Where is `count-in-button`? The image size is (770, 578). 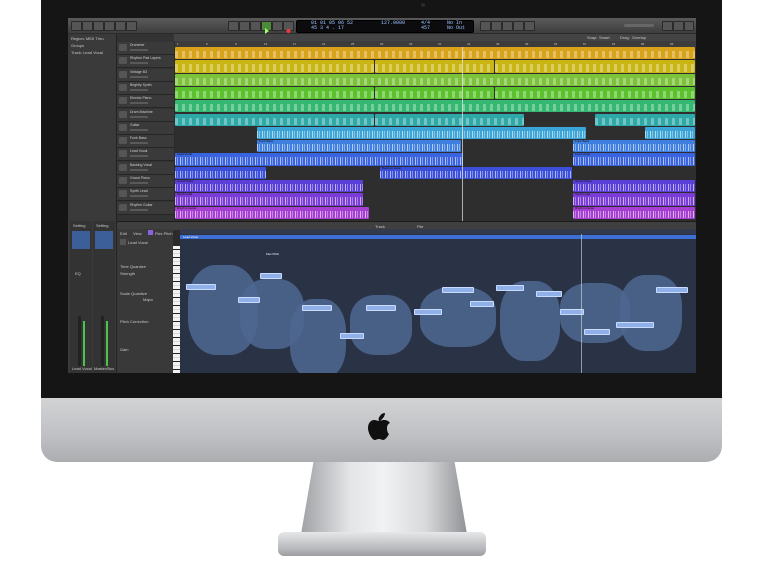 count-in-button is located at coordinates (518, 26).